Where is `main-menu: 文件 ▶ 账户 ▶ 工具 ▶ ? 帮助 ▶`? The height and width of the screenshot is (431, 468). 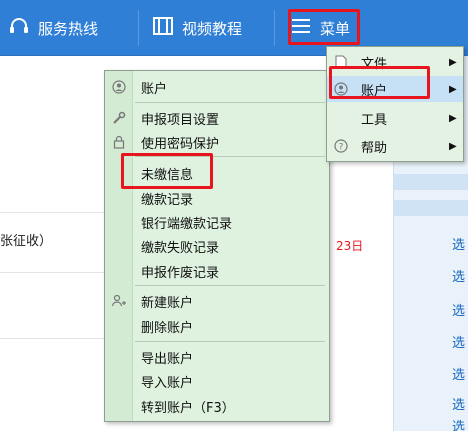 main-menu: 文件 ▶ 账户 ▶ 工具 ▶ ? 帮助 ▶ is located at coordinates (395, 104).